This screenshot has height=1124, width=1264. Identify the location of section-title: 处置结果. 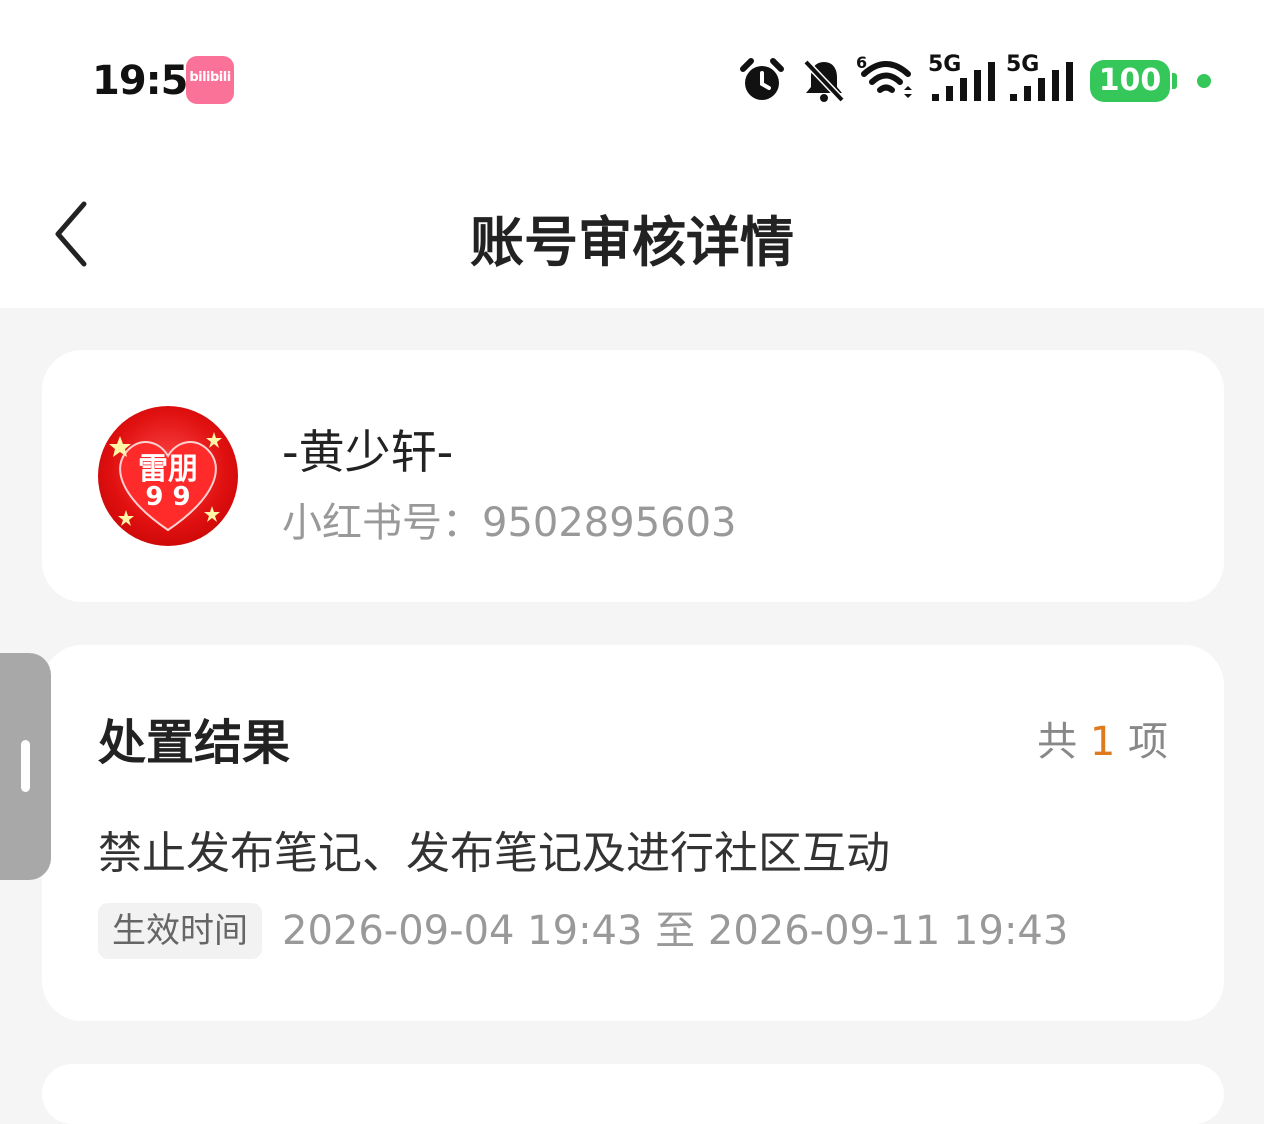
(194, 743).